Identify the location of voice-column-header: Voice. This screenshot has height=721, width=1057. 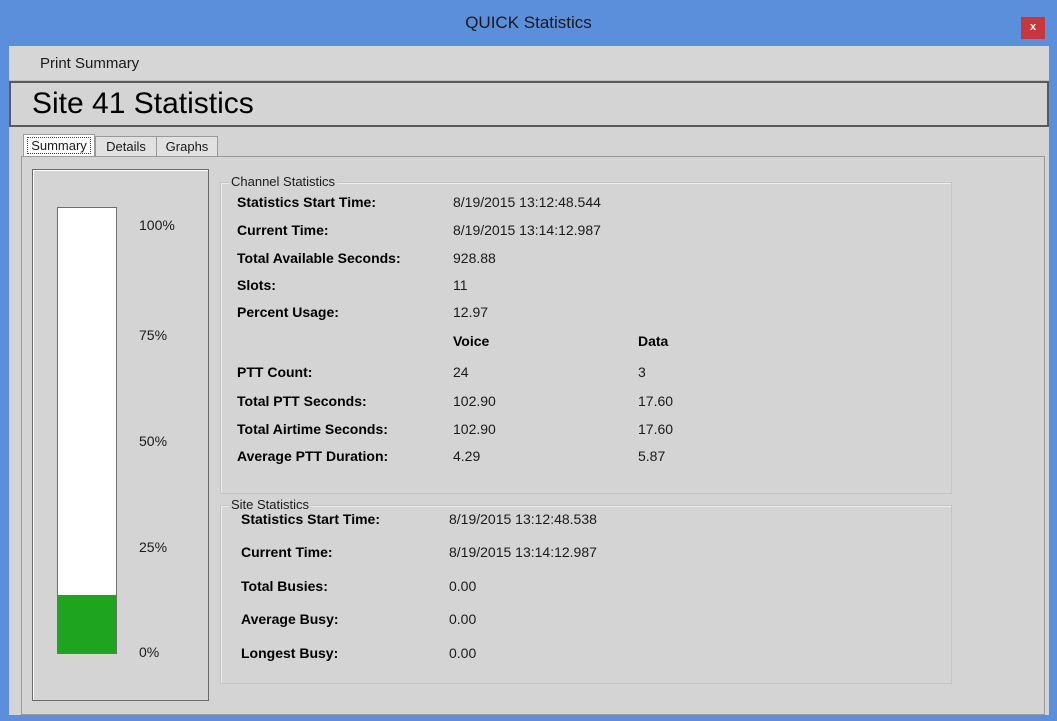
(471, 341).